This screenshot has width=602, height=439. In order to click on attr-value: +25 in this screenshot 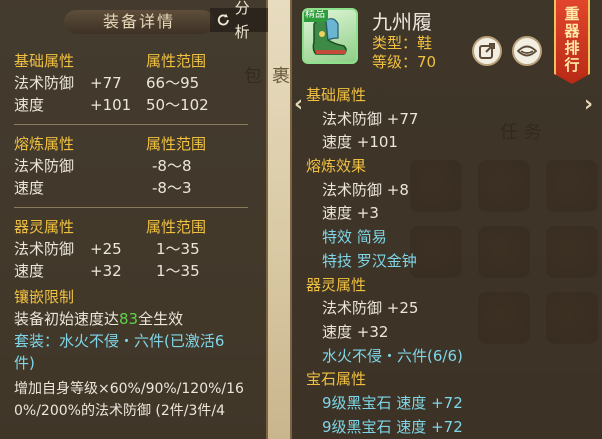, I will do `click(106, 249)`.